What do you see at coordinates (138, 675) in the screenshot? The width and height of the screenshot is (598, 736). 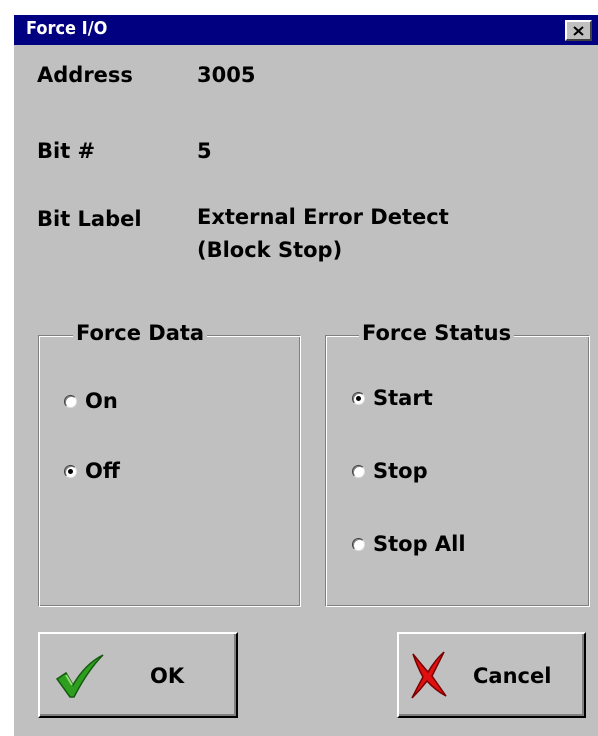 I see `ok-button: OK` at bounding box center [138, 675].